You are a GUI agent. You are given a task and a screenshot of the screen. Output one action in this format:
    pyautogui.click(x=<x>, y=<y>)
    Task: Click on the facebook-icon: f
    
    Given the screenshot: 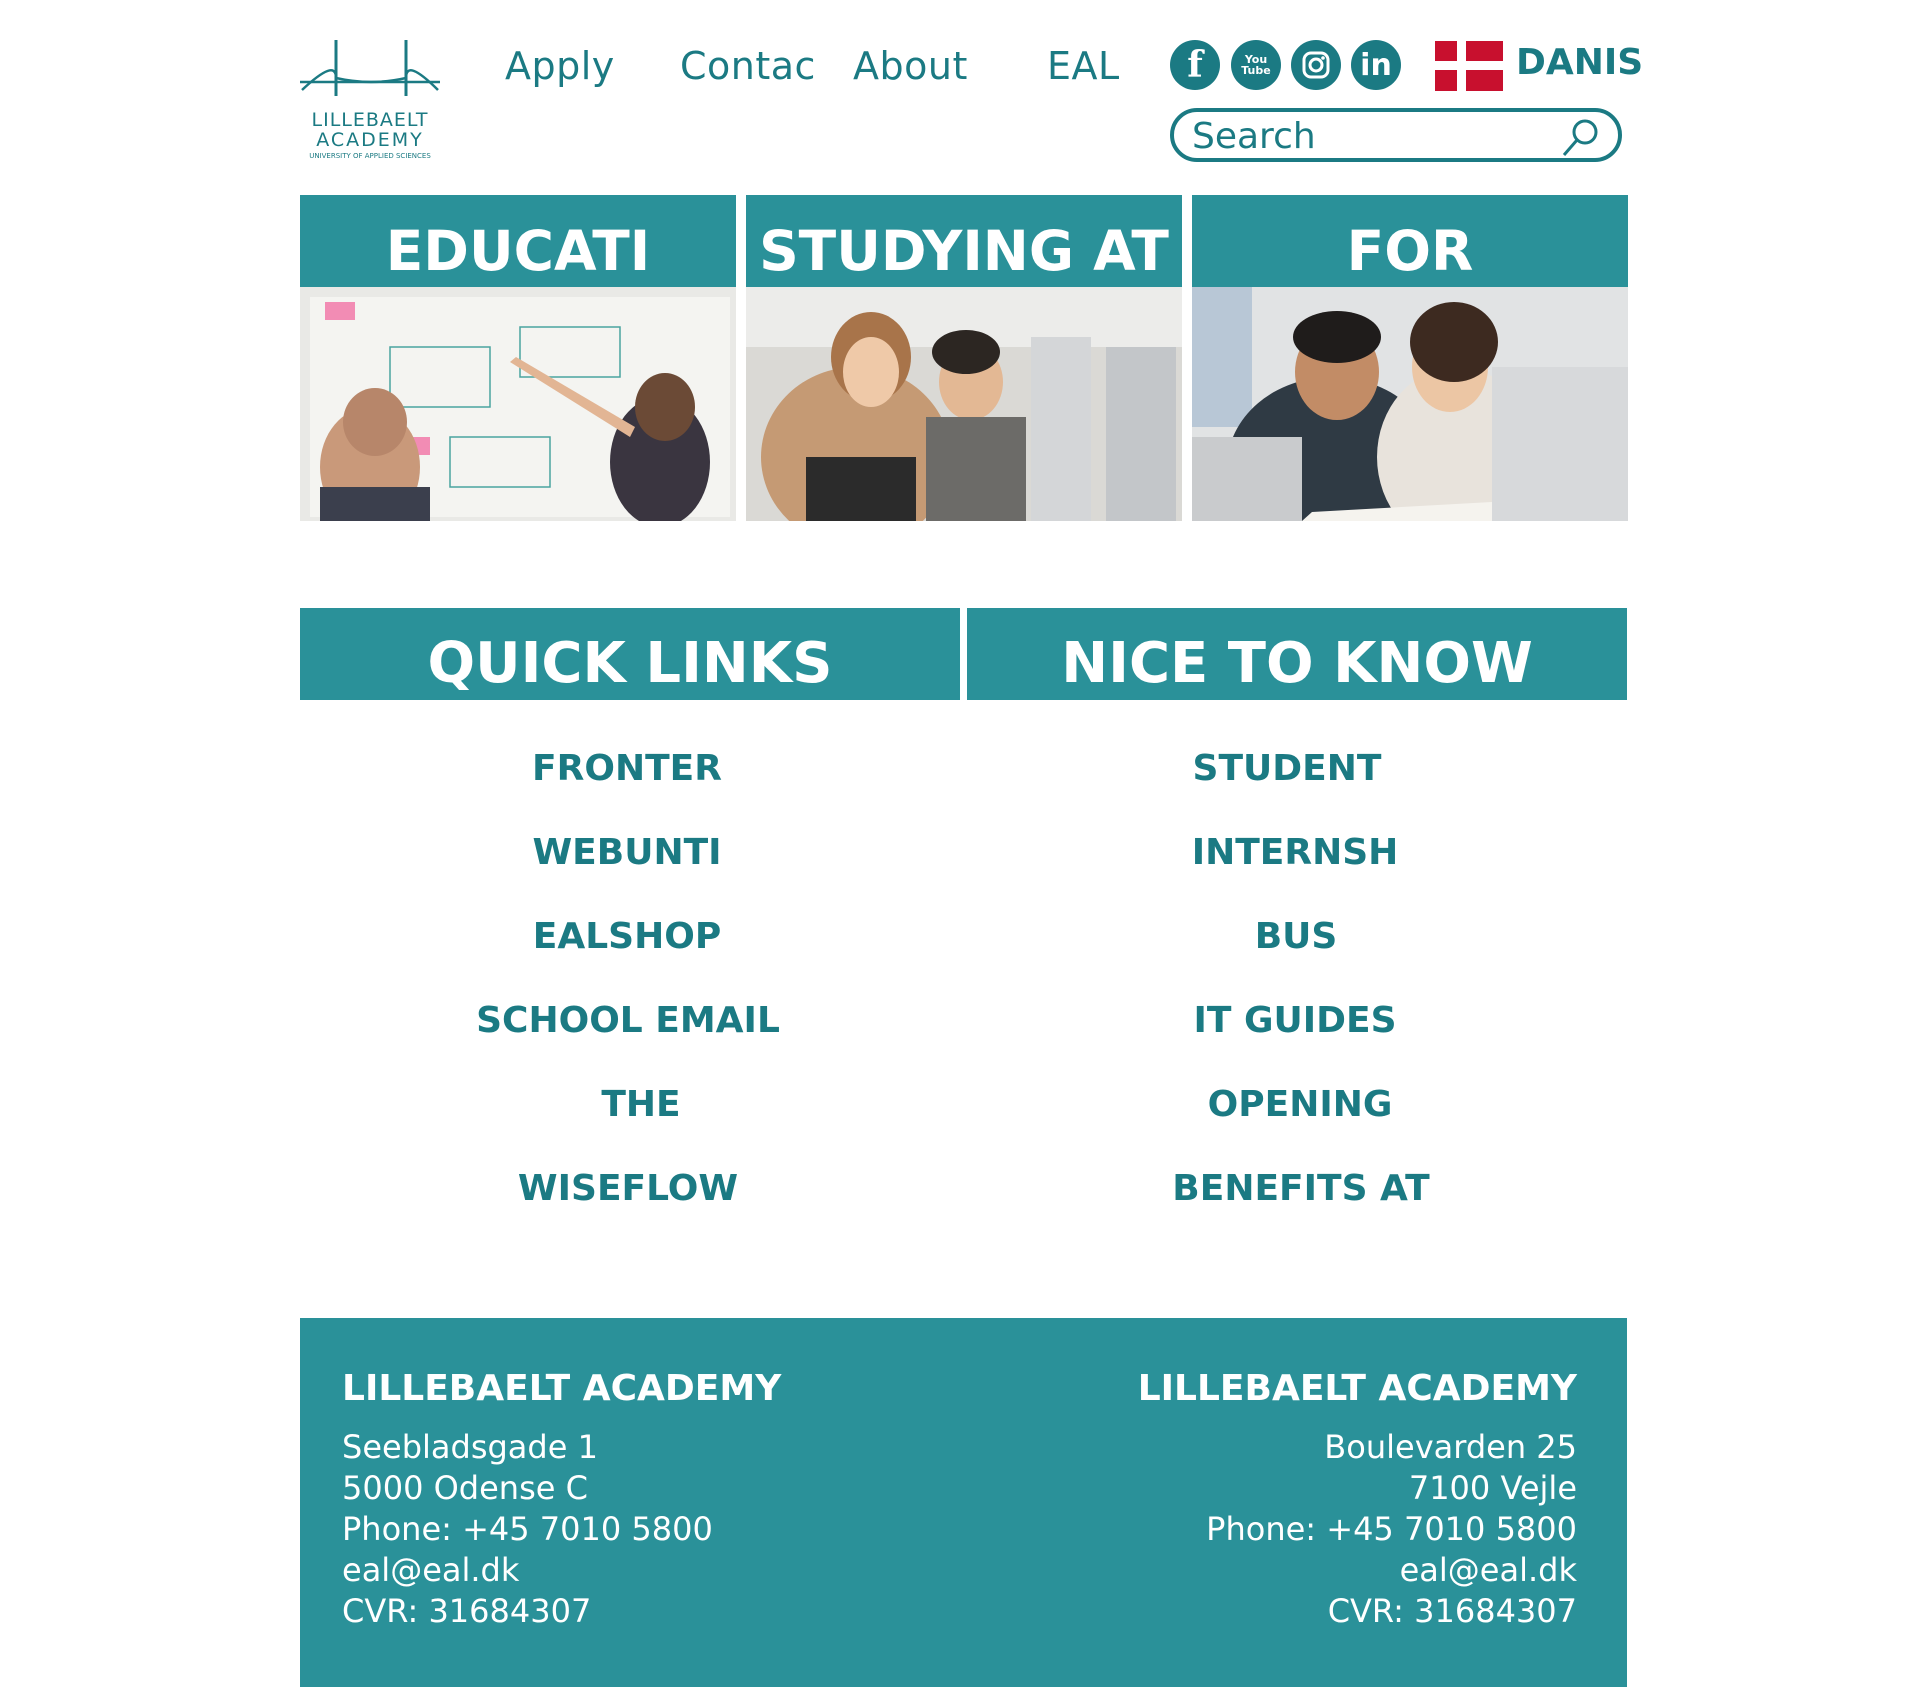 What is the action you would take?
    pyautogui.click(x=1195, y=65)
    